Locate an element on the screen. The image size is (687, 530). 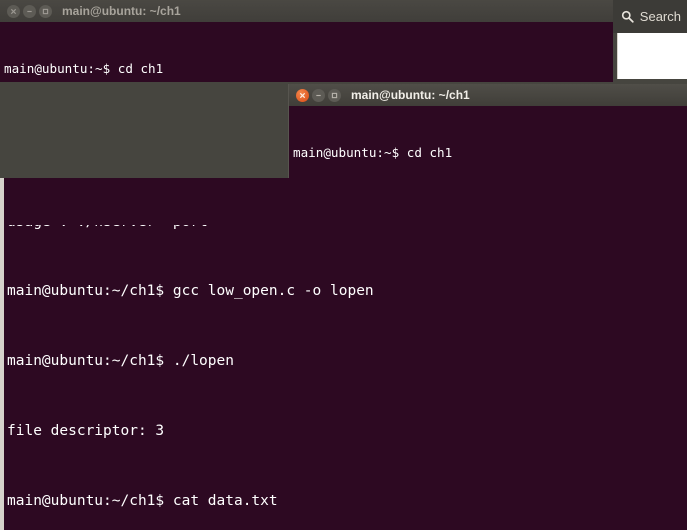
search-label: Search is located at coordinates (660, 16).